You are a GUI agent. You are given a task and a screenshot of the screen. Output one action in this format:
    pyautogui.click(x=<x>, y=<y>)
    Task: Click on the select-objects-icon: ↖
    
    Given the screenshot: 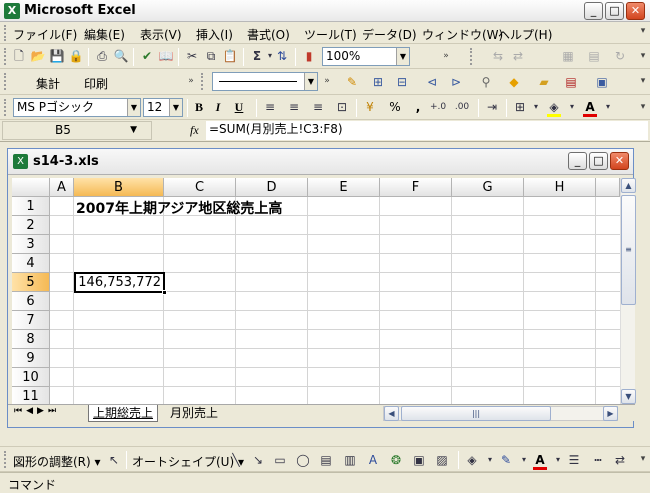 What is the action you would take?
    pyautogui.click(x=114, y=460)
    